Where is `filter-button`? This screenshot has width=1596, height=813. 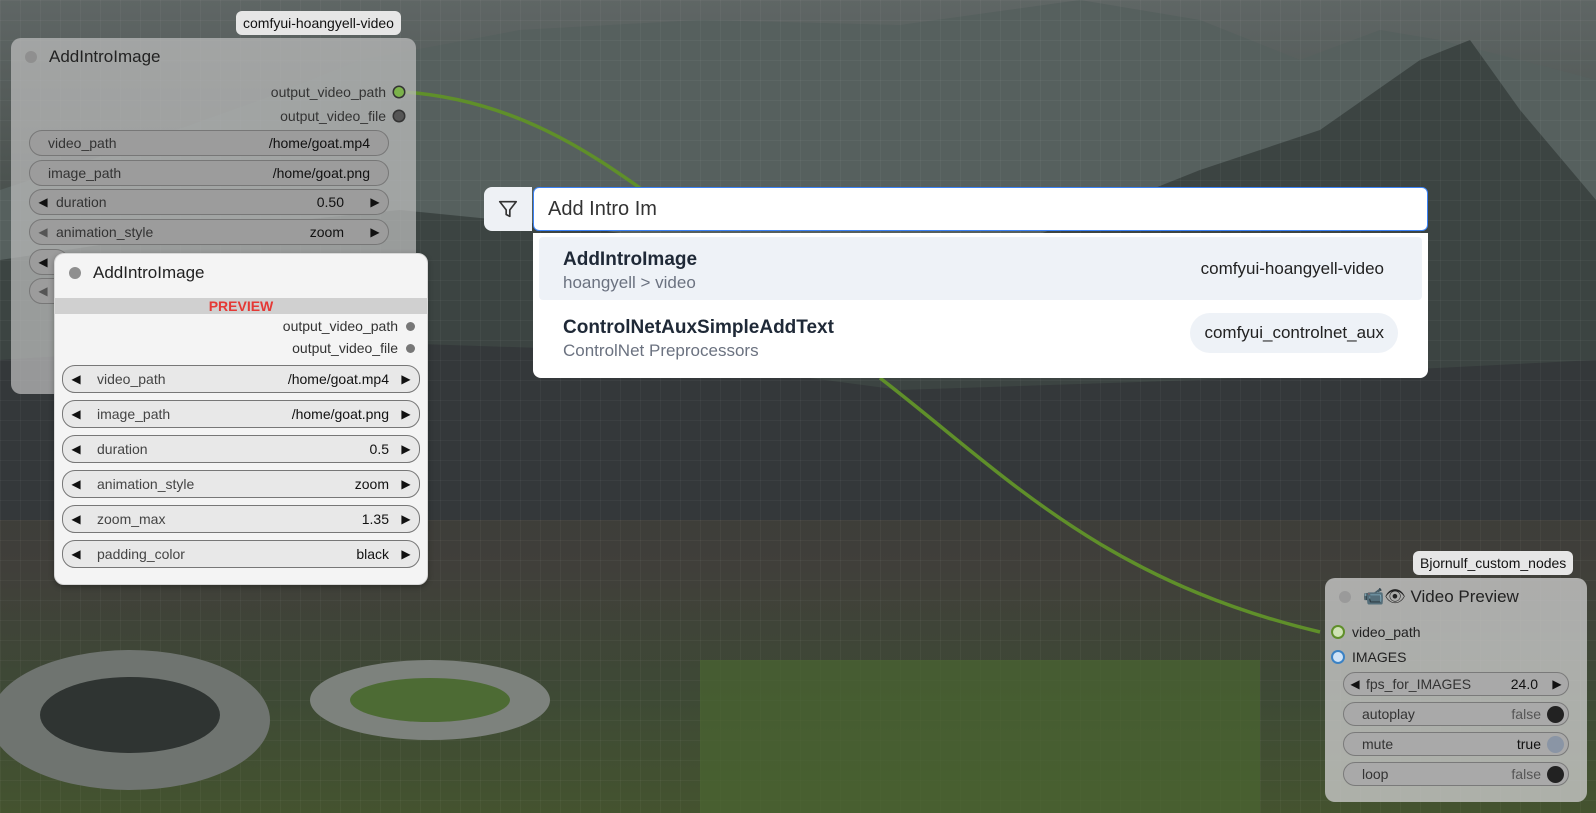 filter-button is located at coordinates (508, 209).